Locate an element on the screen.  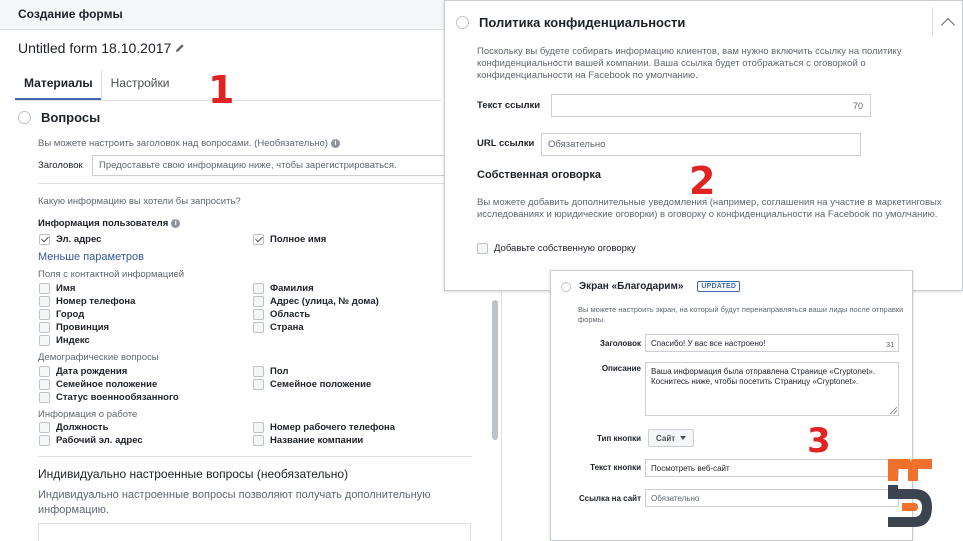
link-text-input is located at coordinates (711, 105).